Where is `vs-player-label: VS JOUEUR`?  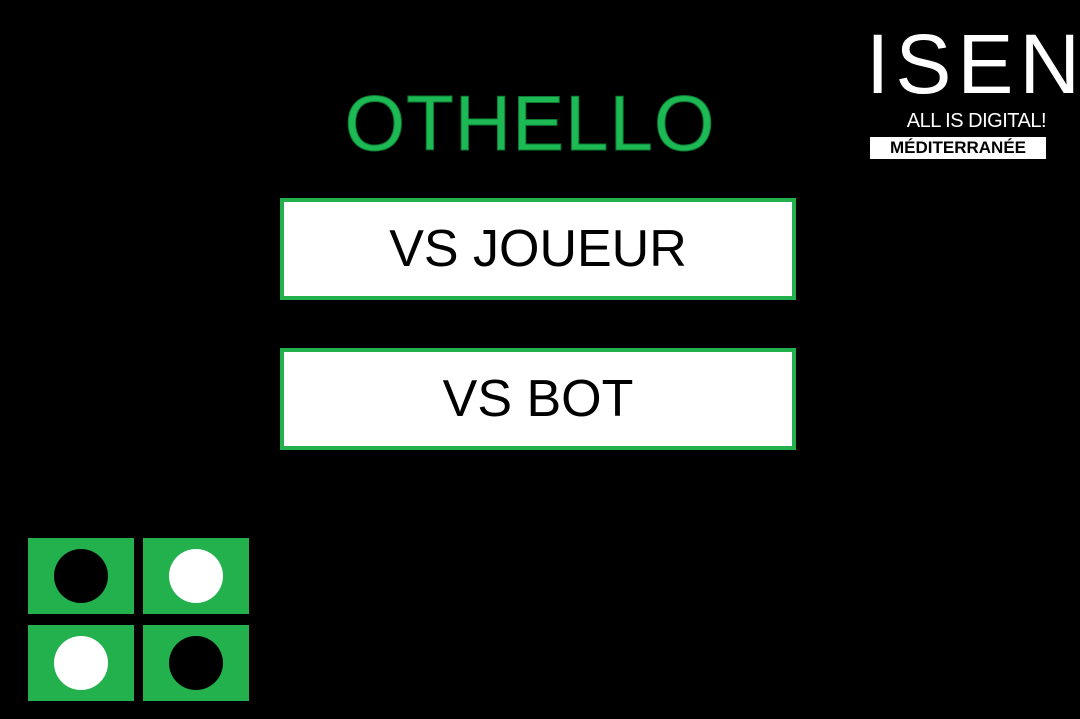
vs-player-label: VS JOUEUR is located at coordinates (538, 249).